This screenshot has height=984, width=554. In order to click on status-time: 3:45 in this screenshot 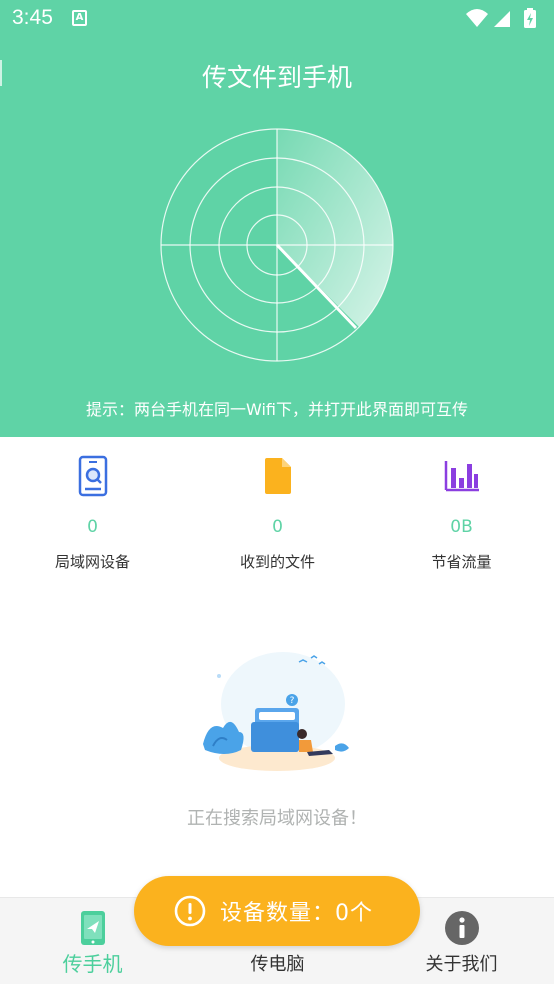, I will do `click(32, 17)`.